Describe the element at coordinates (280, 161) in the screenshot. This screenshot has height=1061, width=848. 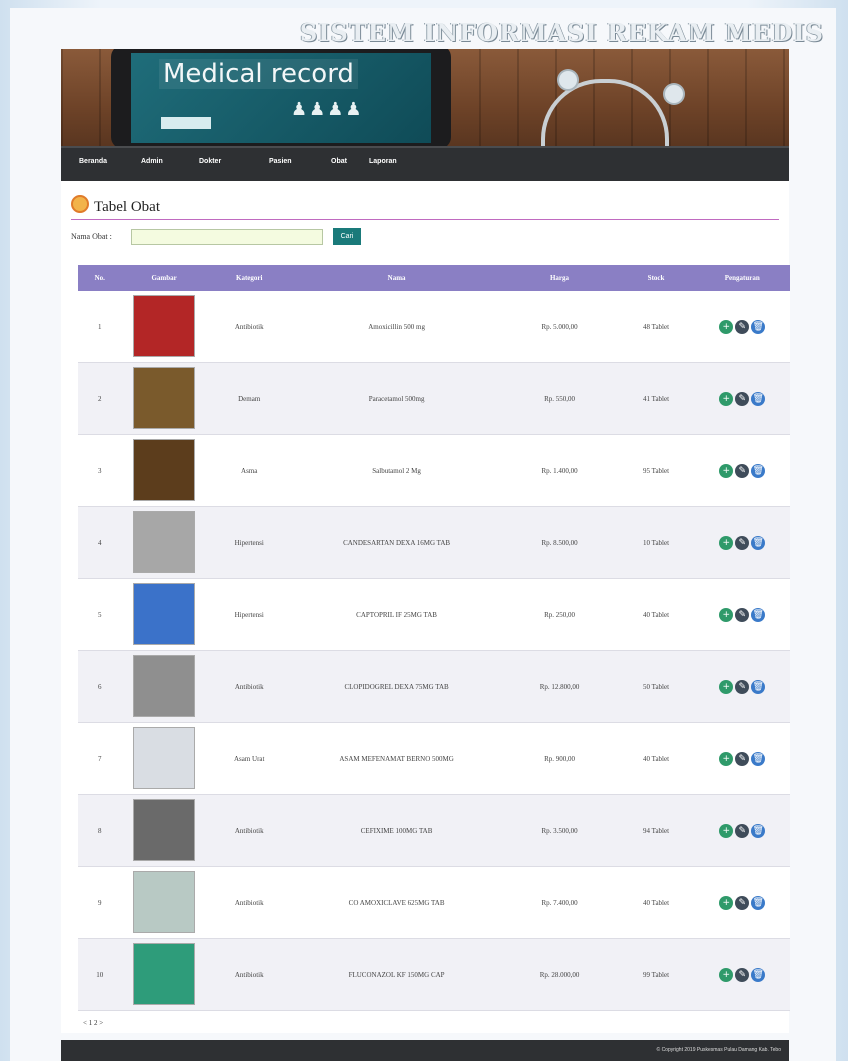
I see `nav-pasien: Pasien` at that location.